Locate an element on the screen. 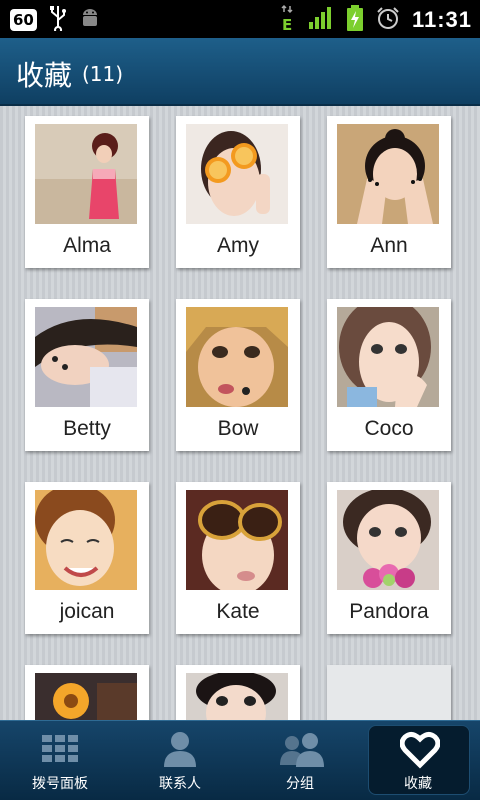 This screenshot has width=480, height=800. contact-name: joican is located at coordinates (87, 611).